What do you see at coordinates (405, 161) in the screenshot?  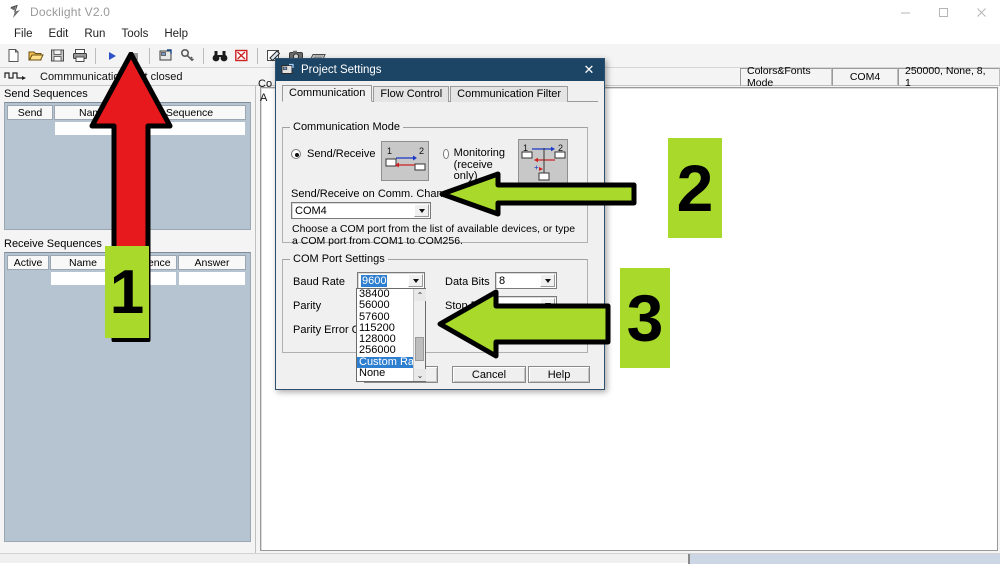 I see `send-receive-diagram: 1 2` at bounding box center [405, 161].